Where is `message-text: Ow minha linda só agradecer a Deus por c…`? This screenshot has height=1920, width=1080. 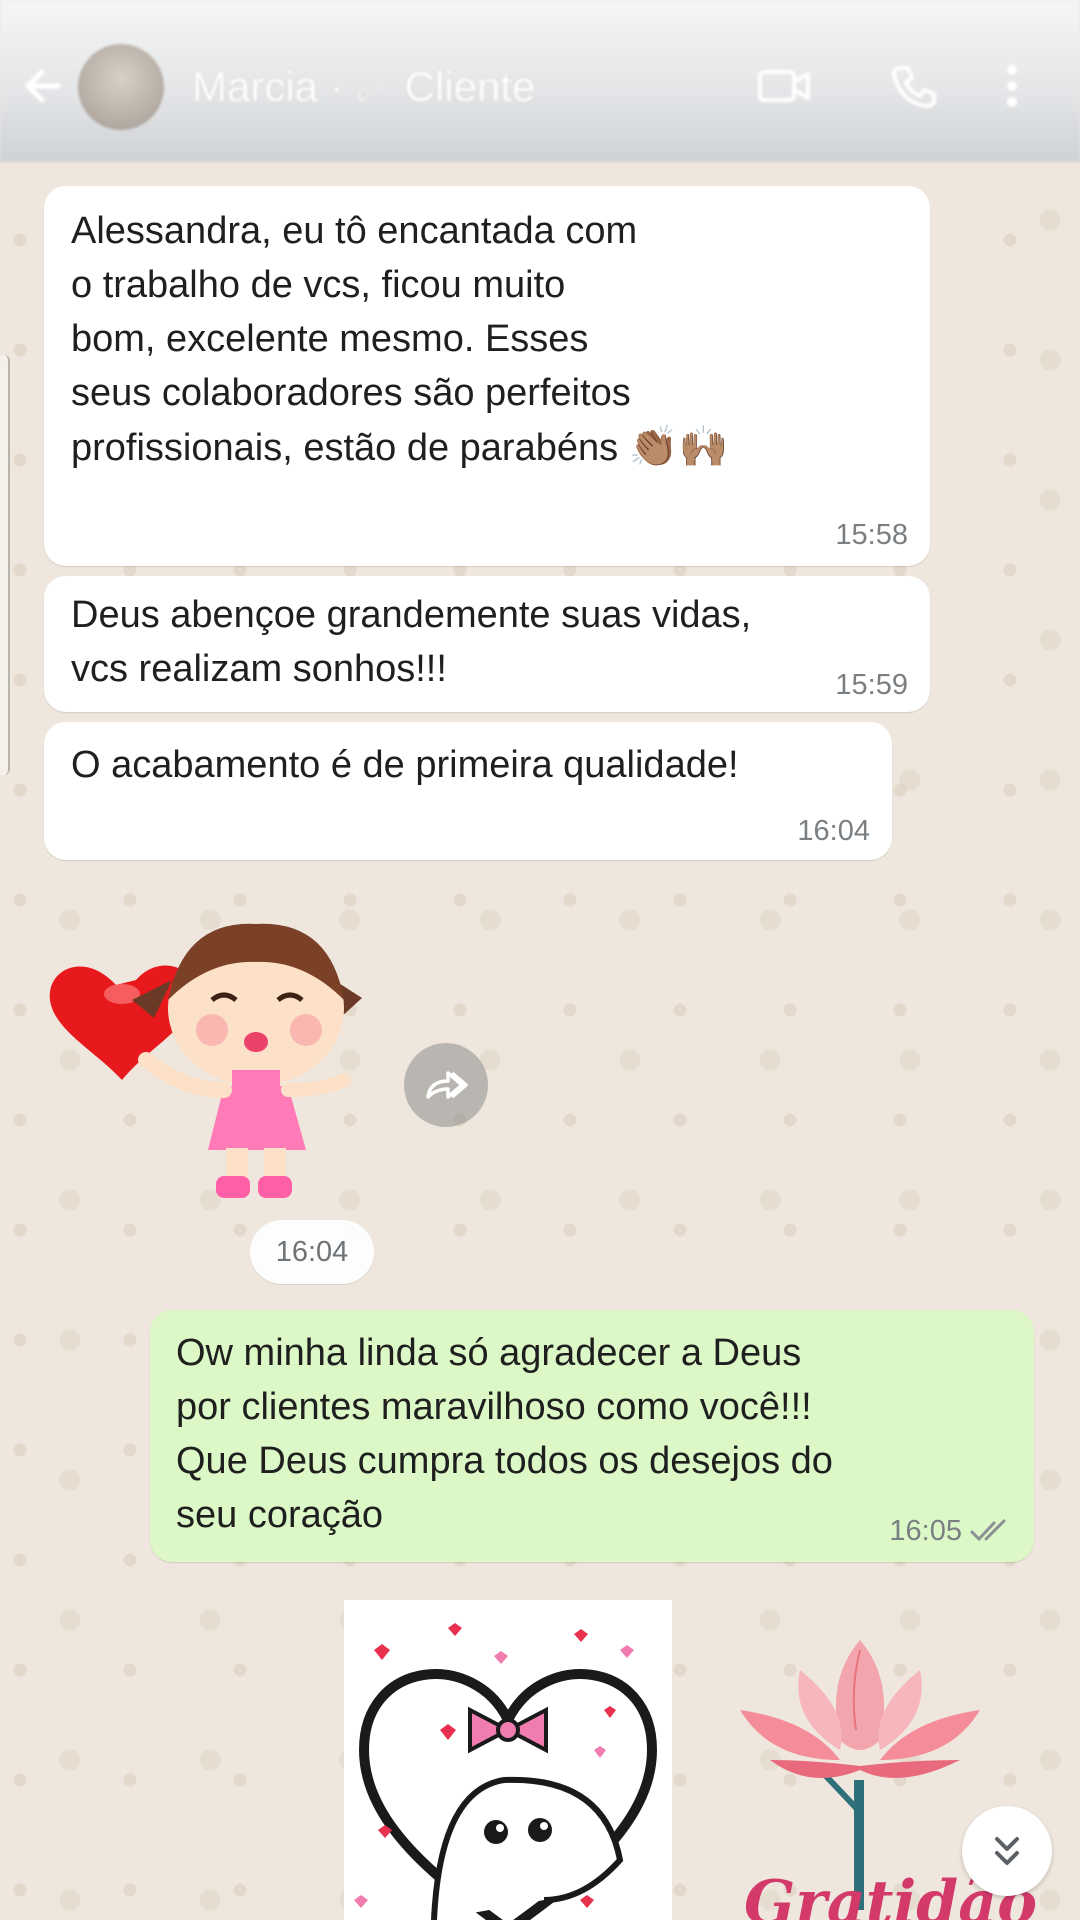
message-text: Ow minha linda só agradecer a Deus por c… is located at coordinates (504, 1434).